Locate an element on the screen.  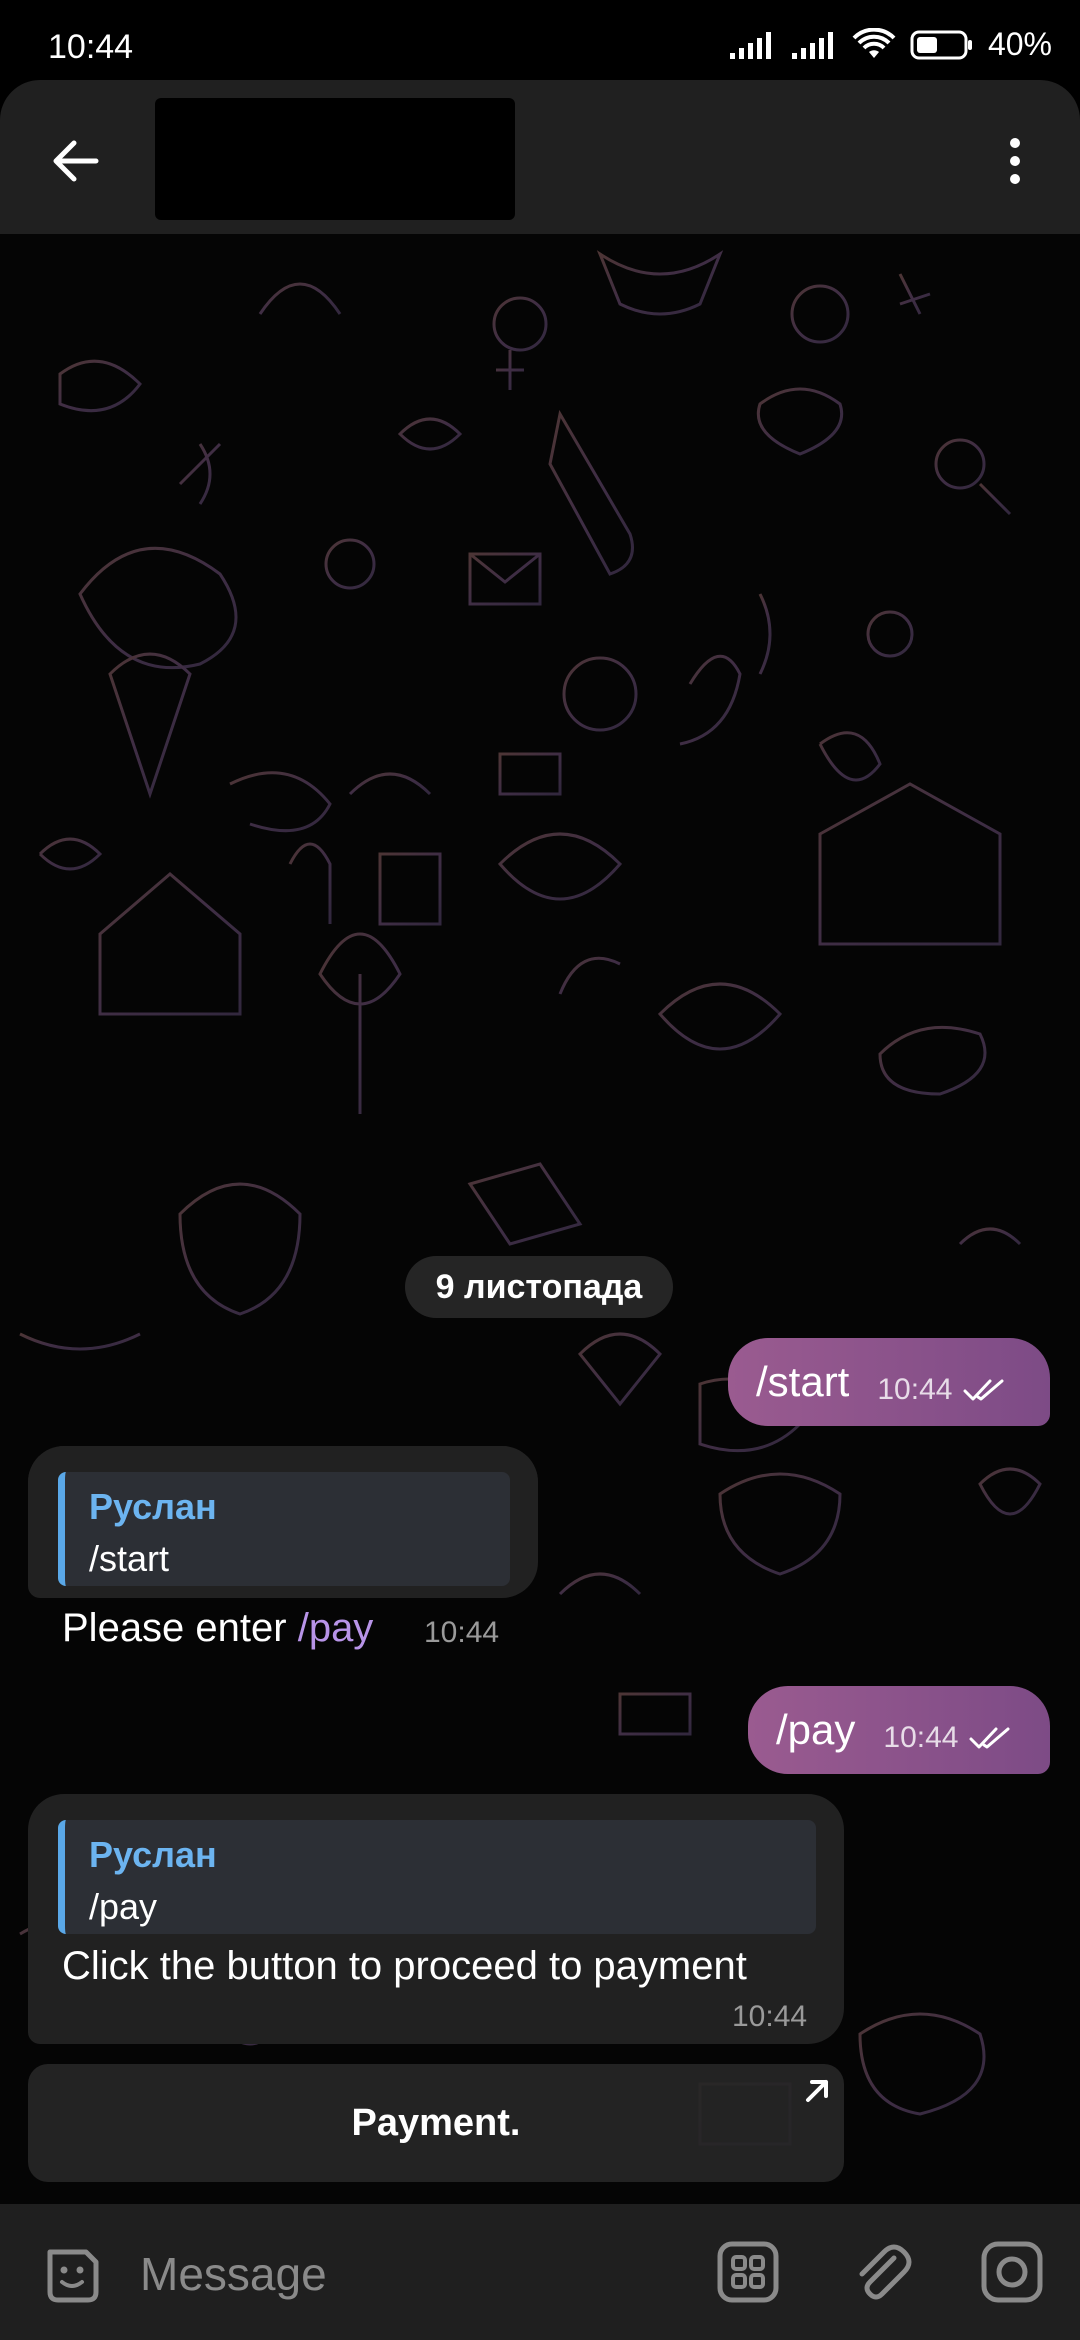
status-icons: 40% is located at coordinates (890, 44).